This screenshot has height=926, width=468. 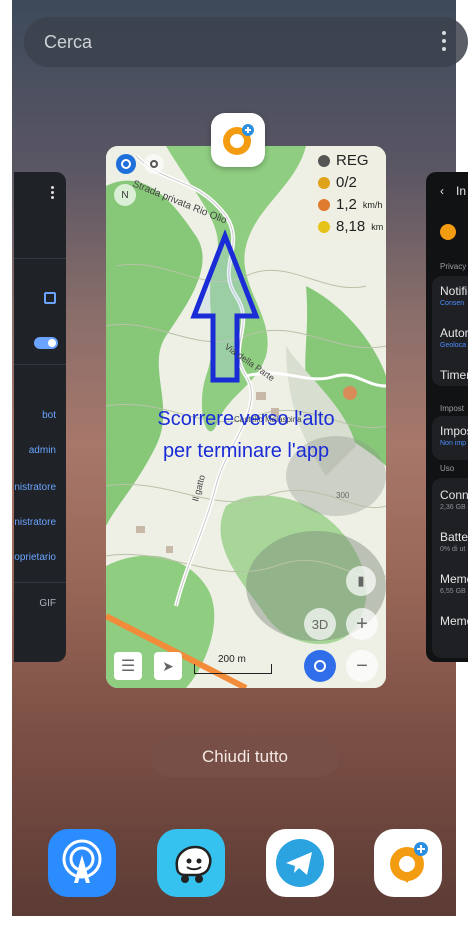 What do you see at coordinates (47, 603) in the screenshot?
I see `gif-label: GIF` at bounding box center [47, 603].